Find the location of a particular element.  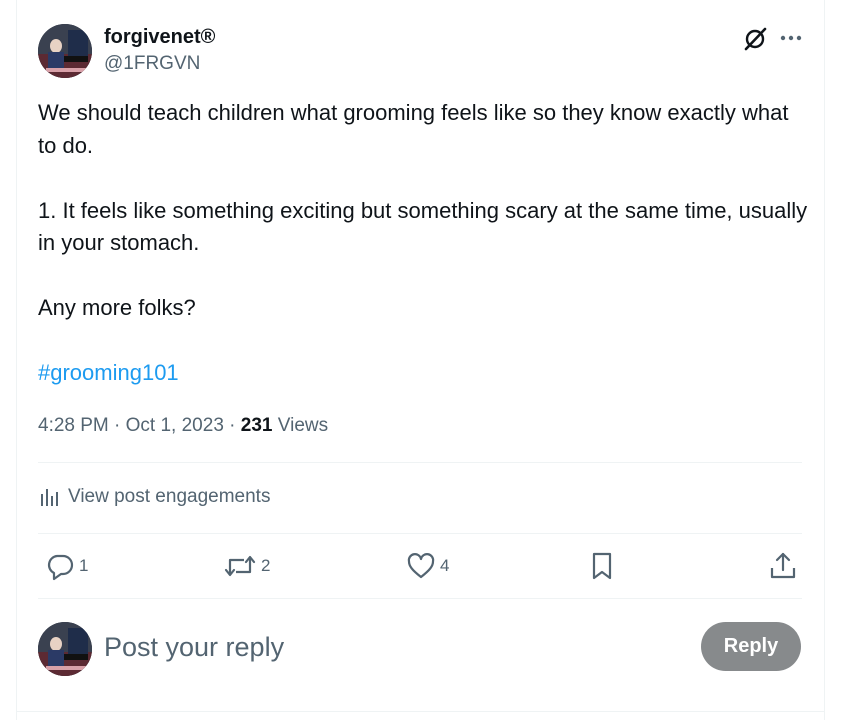

reply-action: 1 is located at coordinates (66, 566).